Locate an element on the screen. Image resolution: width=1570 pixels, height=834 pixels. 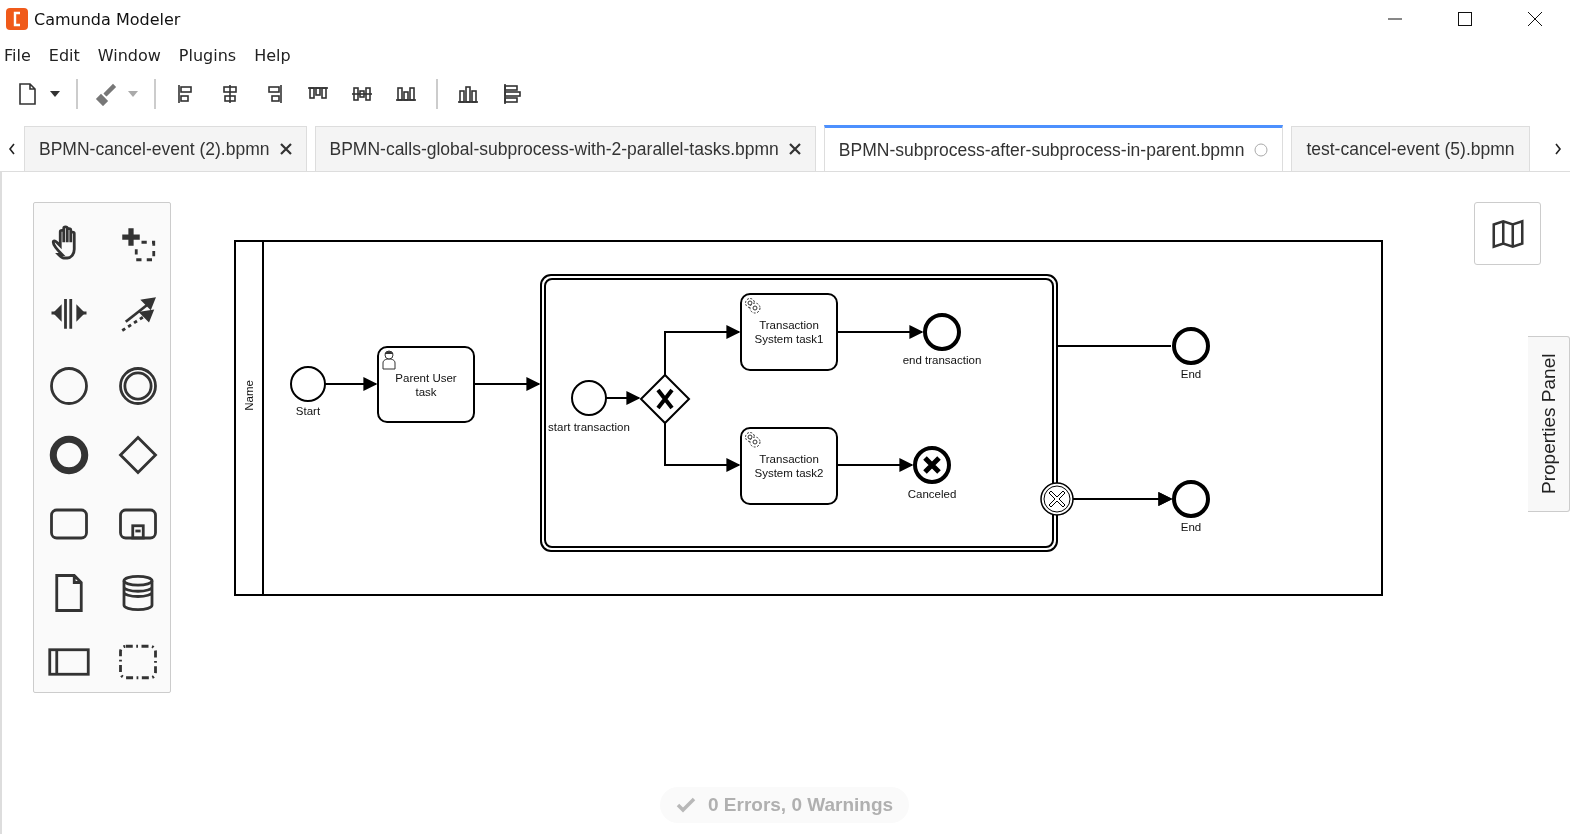
task-label: Parent User task is located at coordinates (426, 385).